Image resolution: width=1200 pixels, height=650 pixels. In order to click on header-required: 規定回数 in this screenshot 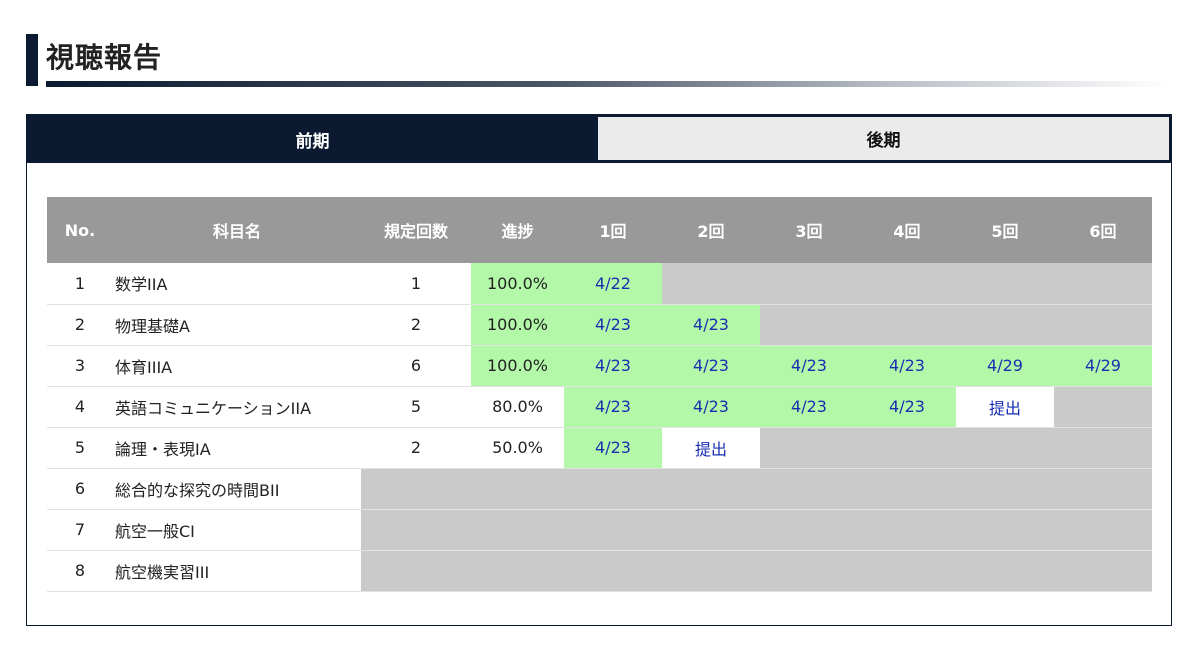, I will do `click(416, 230)`.